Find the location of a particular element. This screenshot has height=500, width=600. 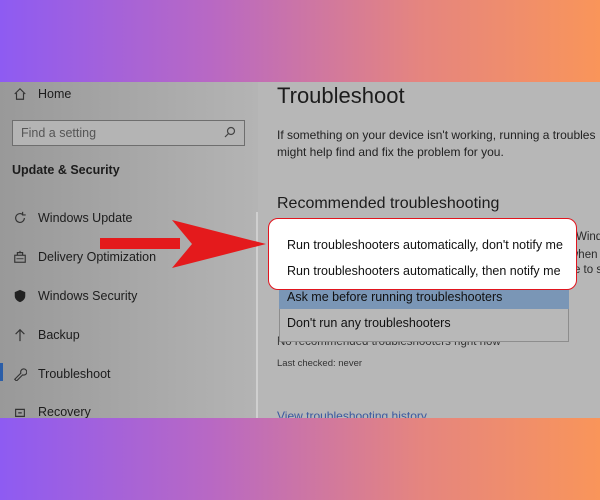

sidebar-item-label: Windows Security is located at coordinates (88, 296).